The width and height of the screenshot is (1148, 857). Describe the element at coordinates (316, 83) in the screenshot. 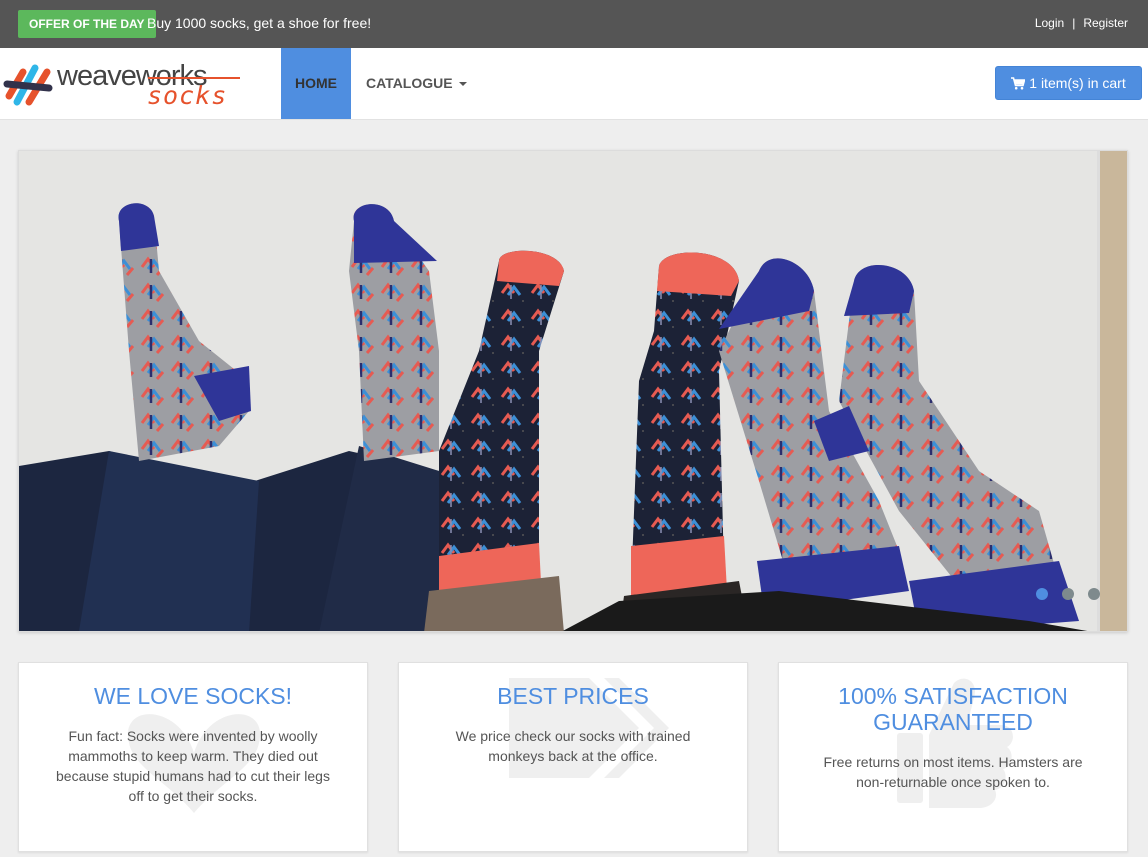

I see `nav-home: HOME` at that location.